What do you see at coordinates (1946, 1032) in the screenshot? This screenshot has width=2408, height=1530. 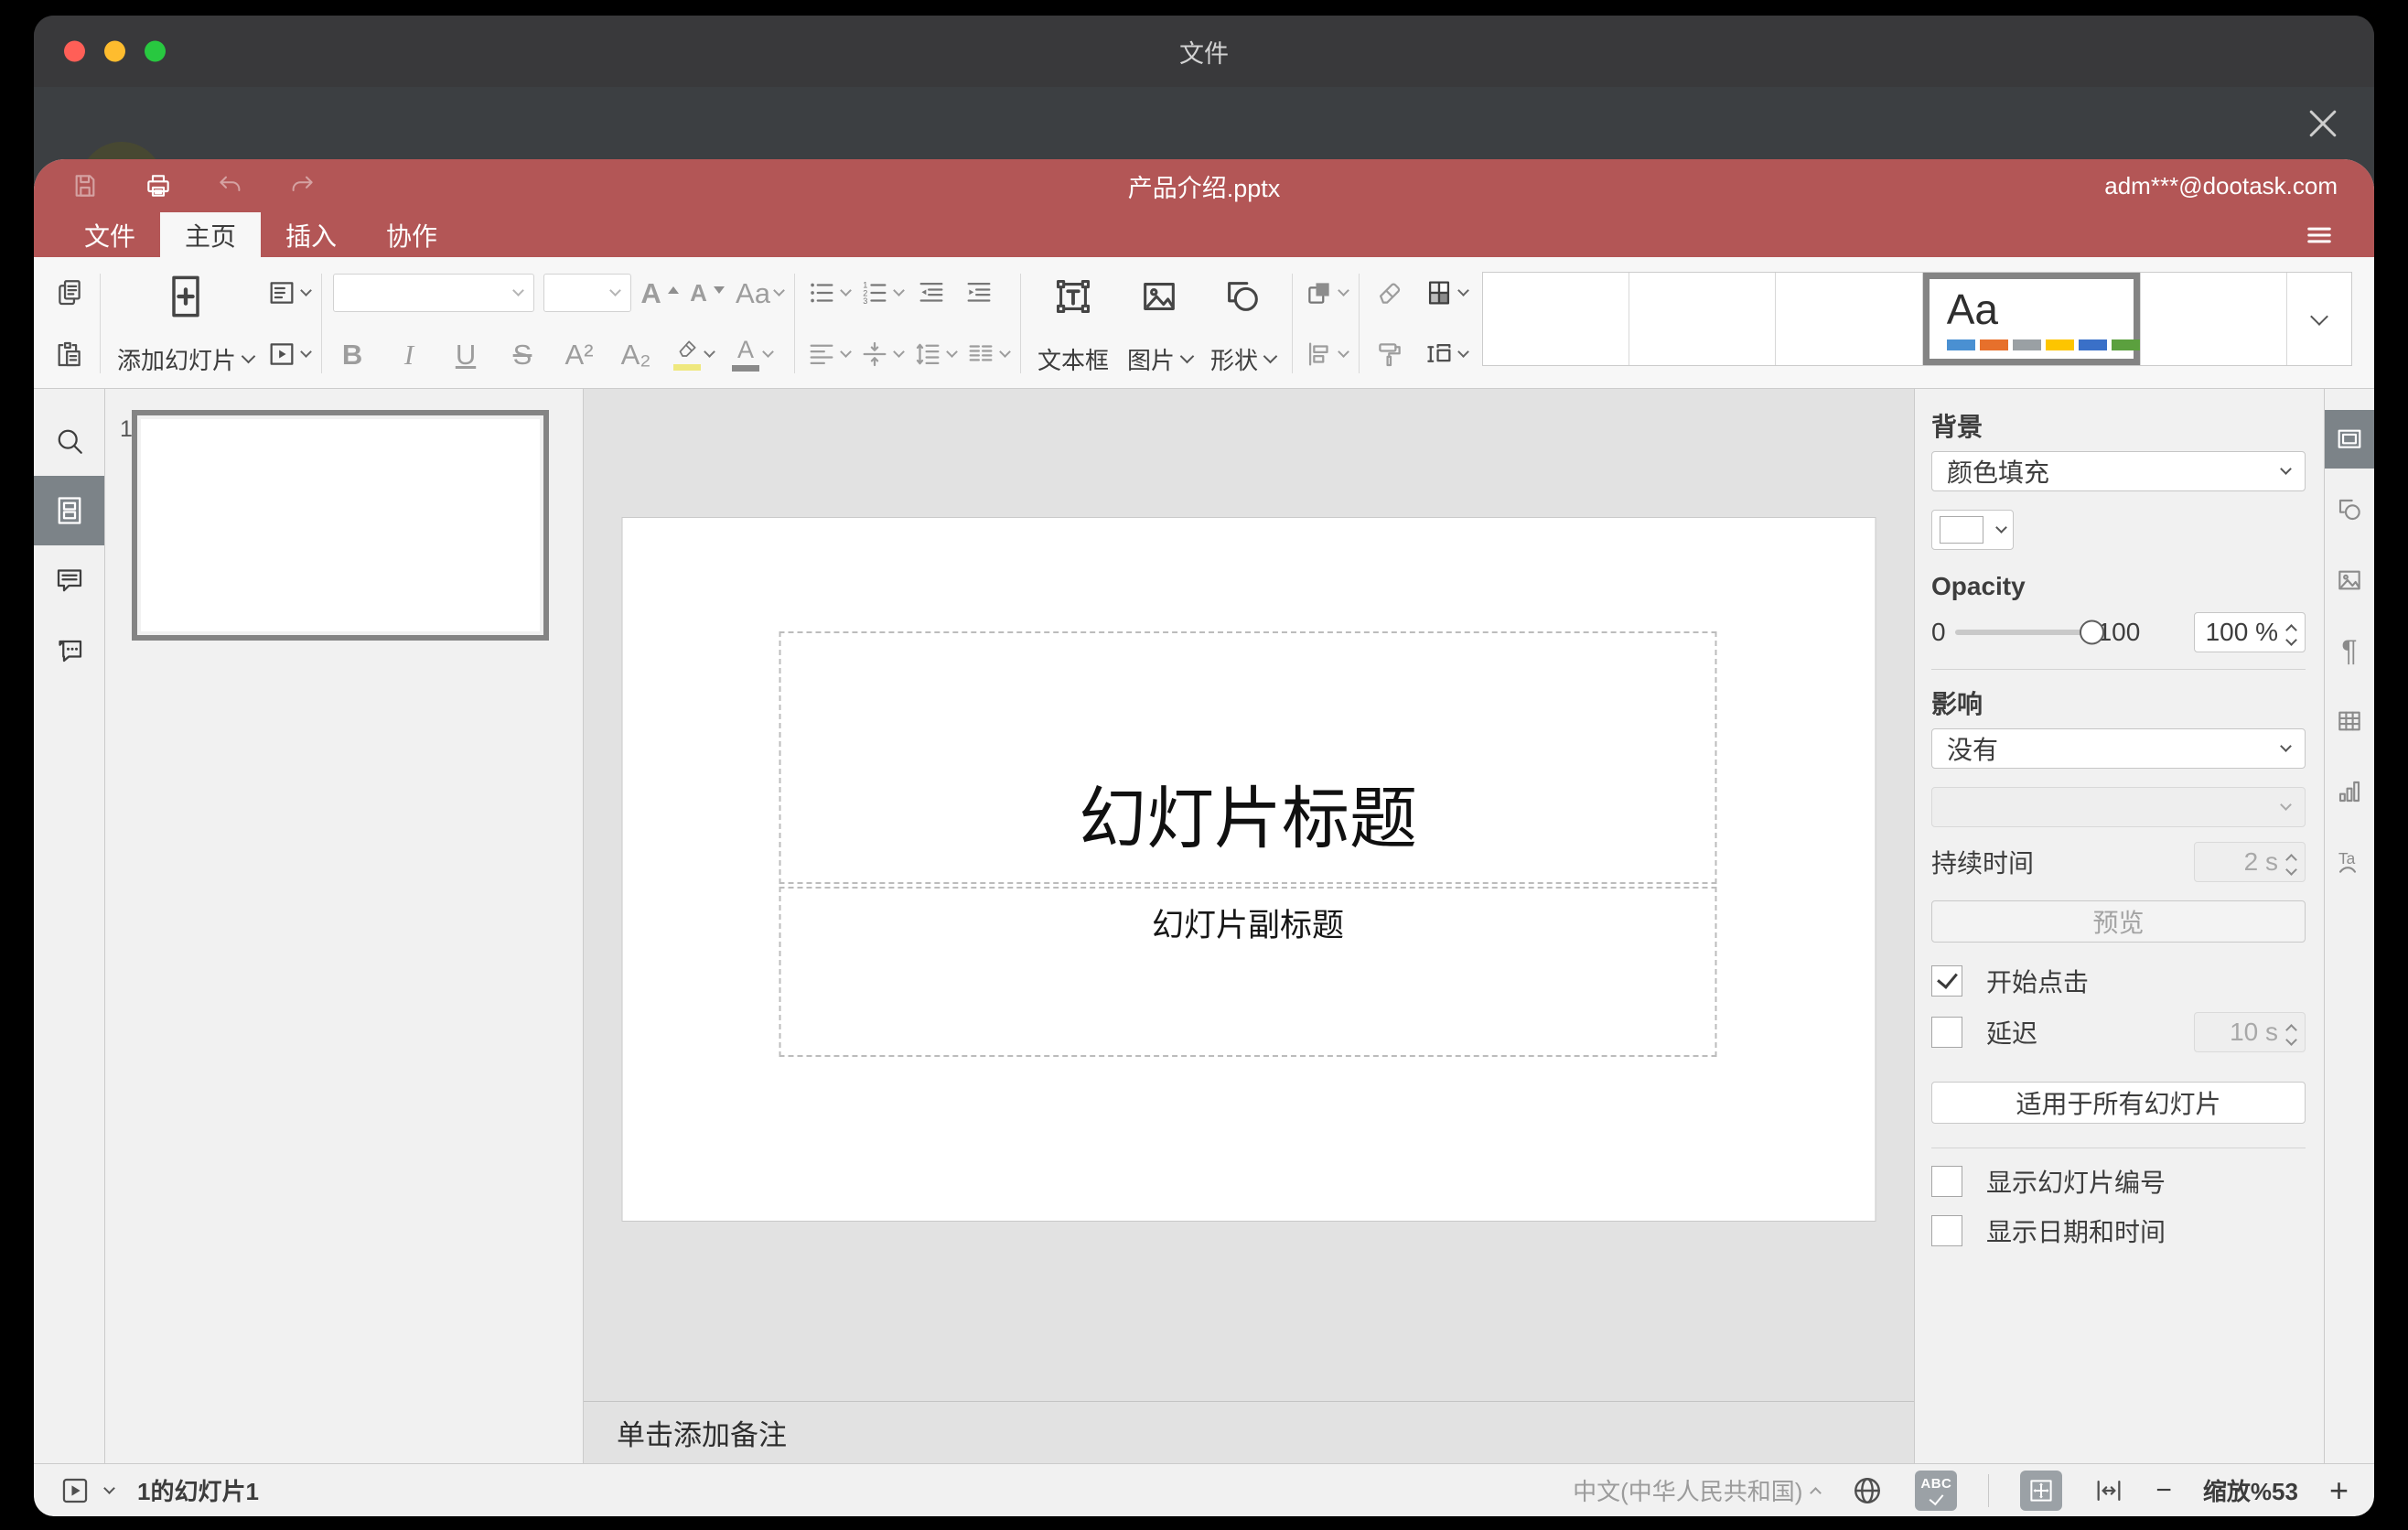 I see `delay-checkbox` at bounding box center [1946, 1032].